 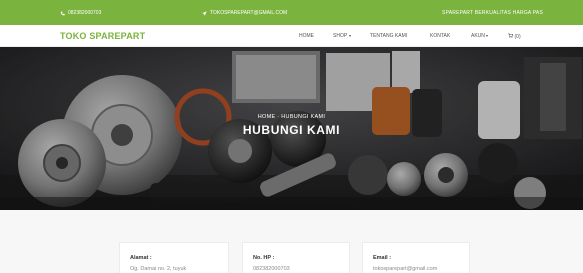 I want to click on topbar-phone: 082382000703, so click(x=80, y=13).